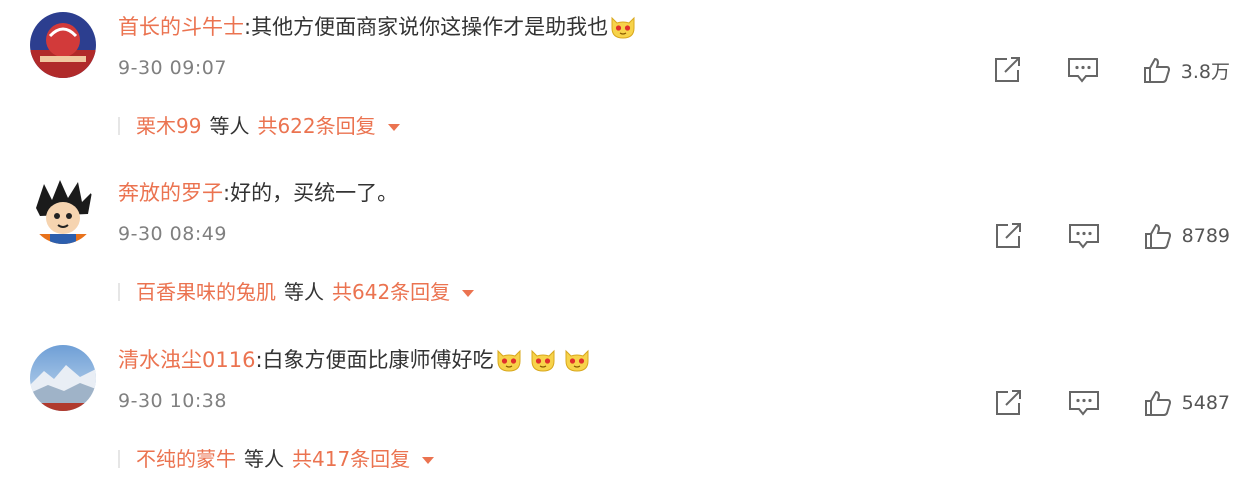 The height and width of the screenshot is (493, 1252). Describe the element at coordinates (181, 27) in the screenshot. I see `username-link: 首长的斗牛士` at that location.